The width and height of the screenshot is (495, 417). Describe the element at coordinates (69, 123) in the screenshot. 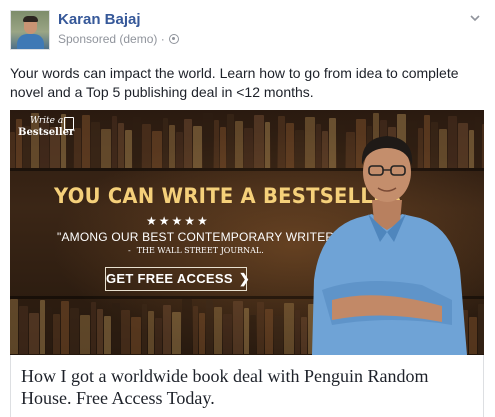

I see `book-icon` at that location.